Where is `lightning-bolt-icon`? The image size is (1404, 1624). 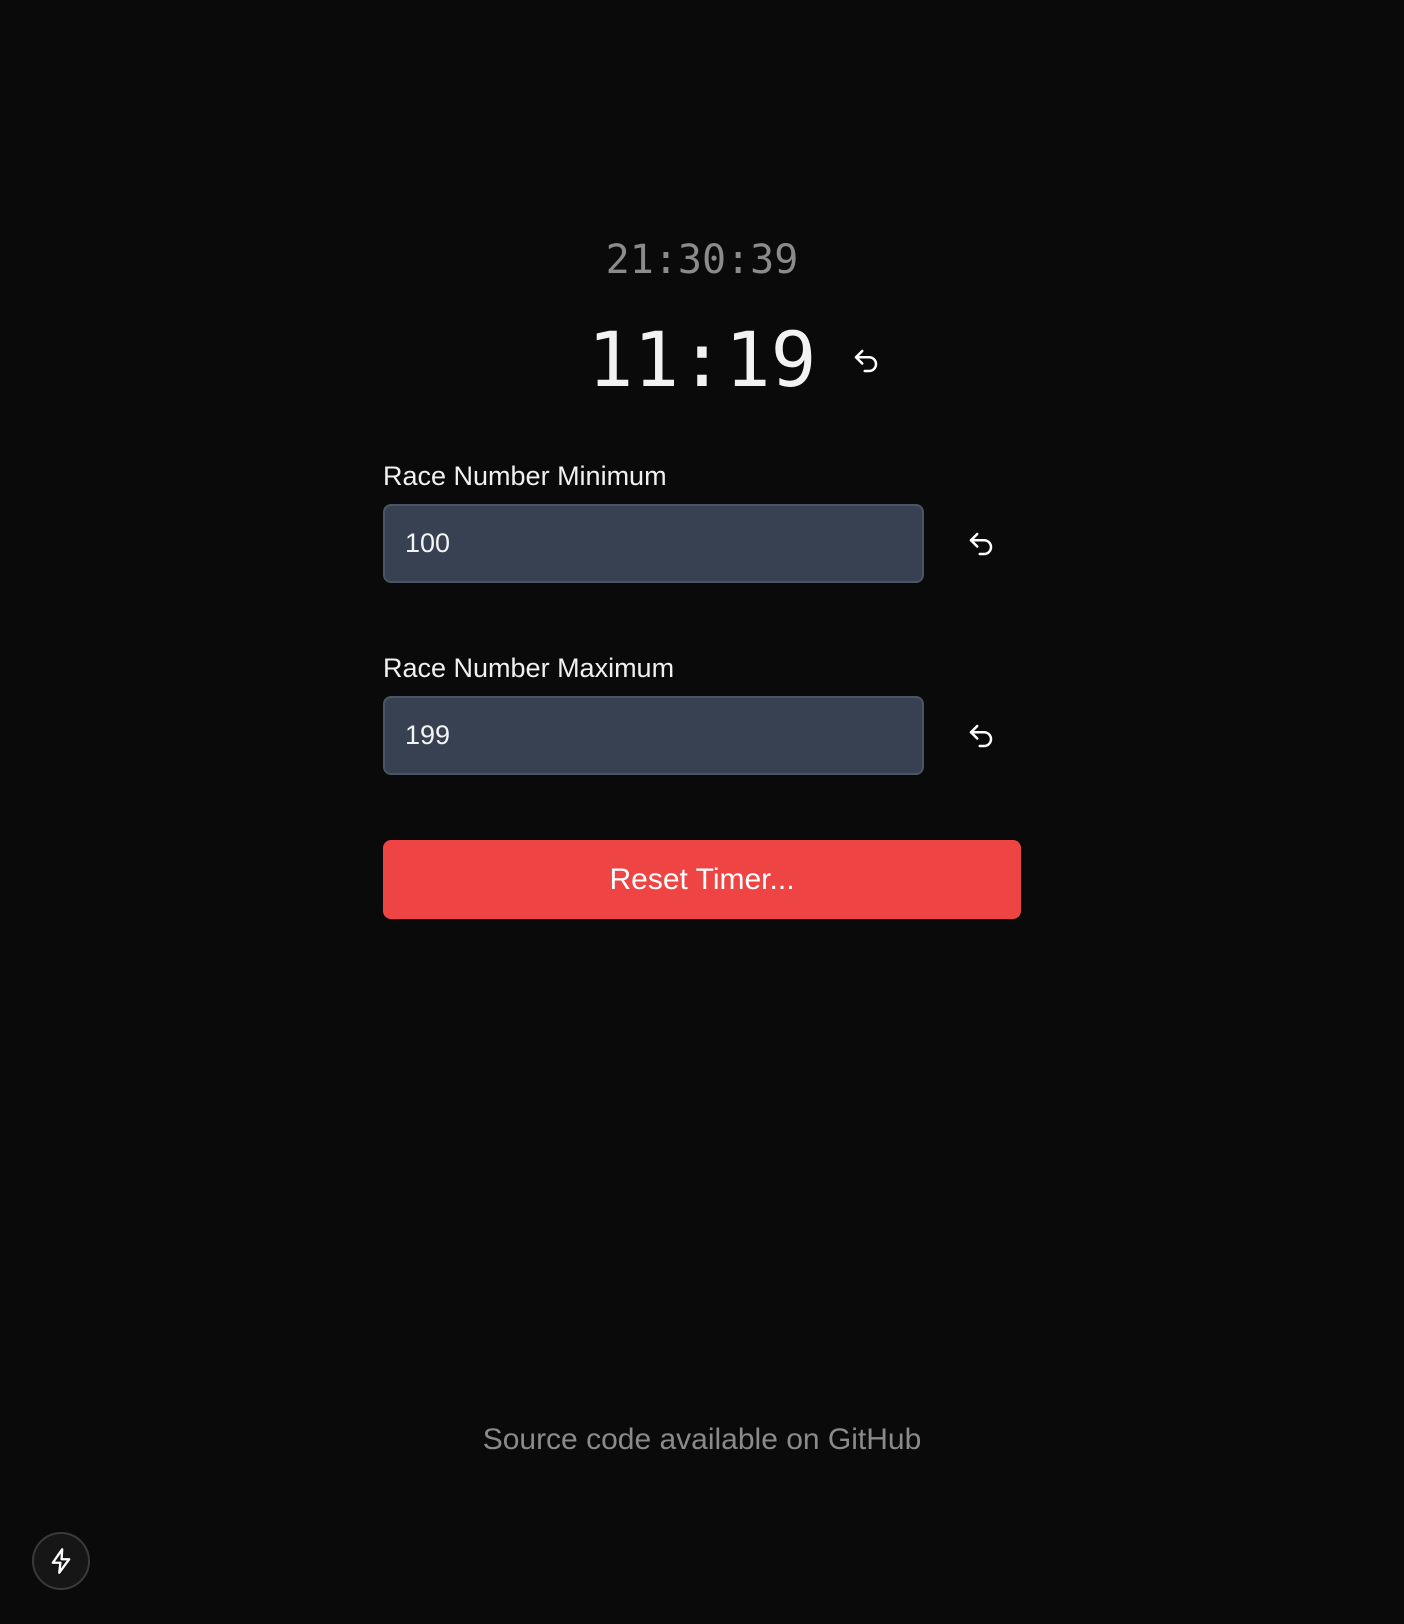 lightning-bolt-icon is located at coordinates (61, 1561).